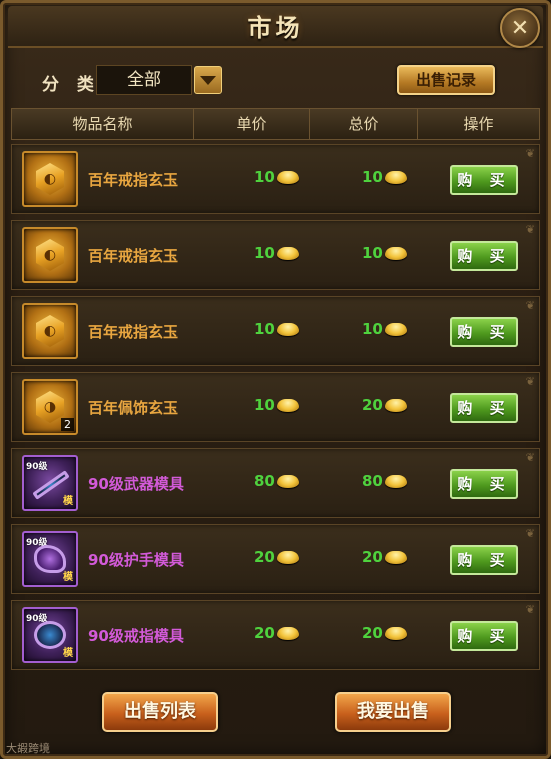  Describe the element at coordinates (276, 80) in the screenshot. I see `filter-row: 分 类 全部 出售记录` at that location.